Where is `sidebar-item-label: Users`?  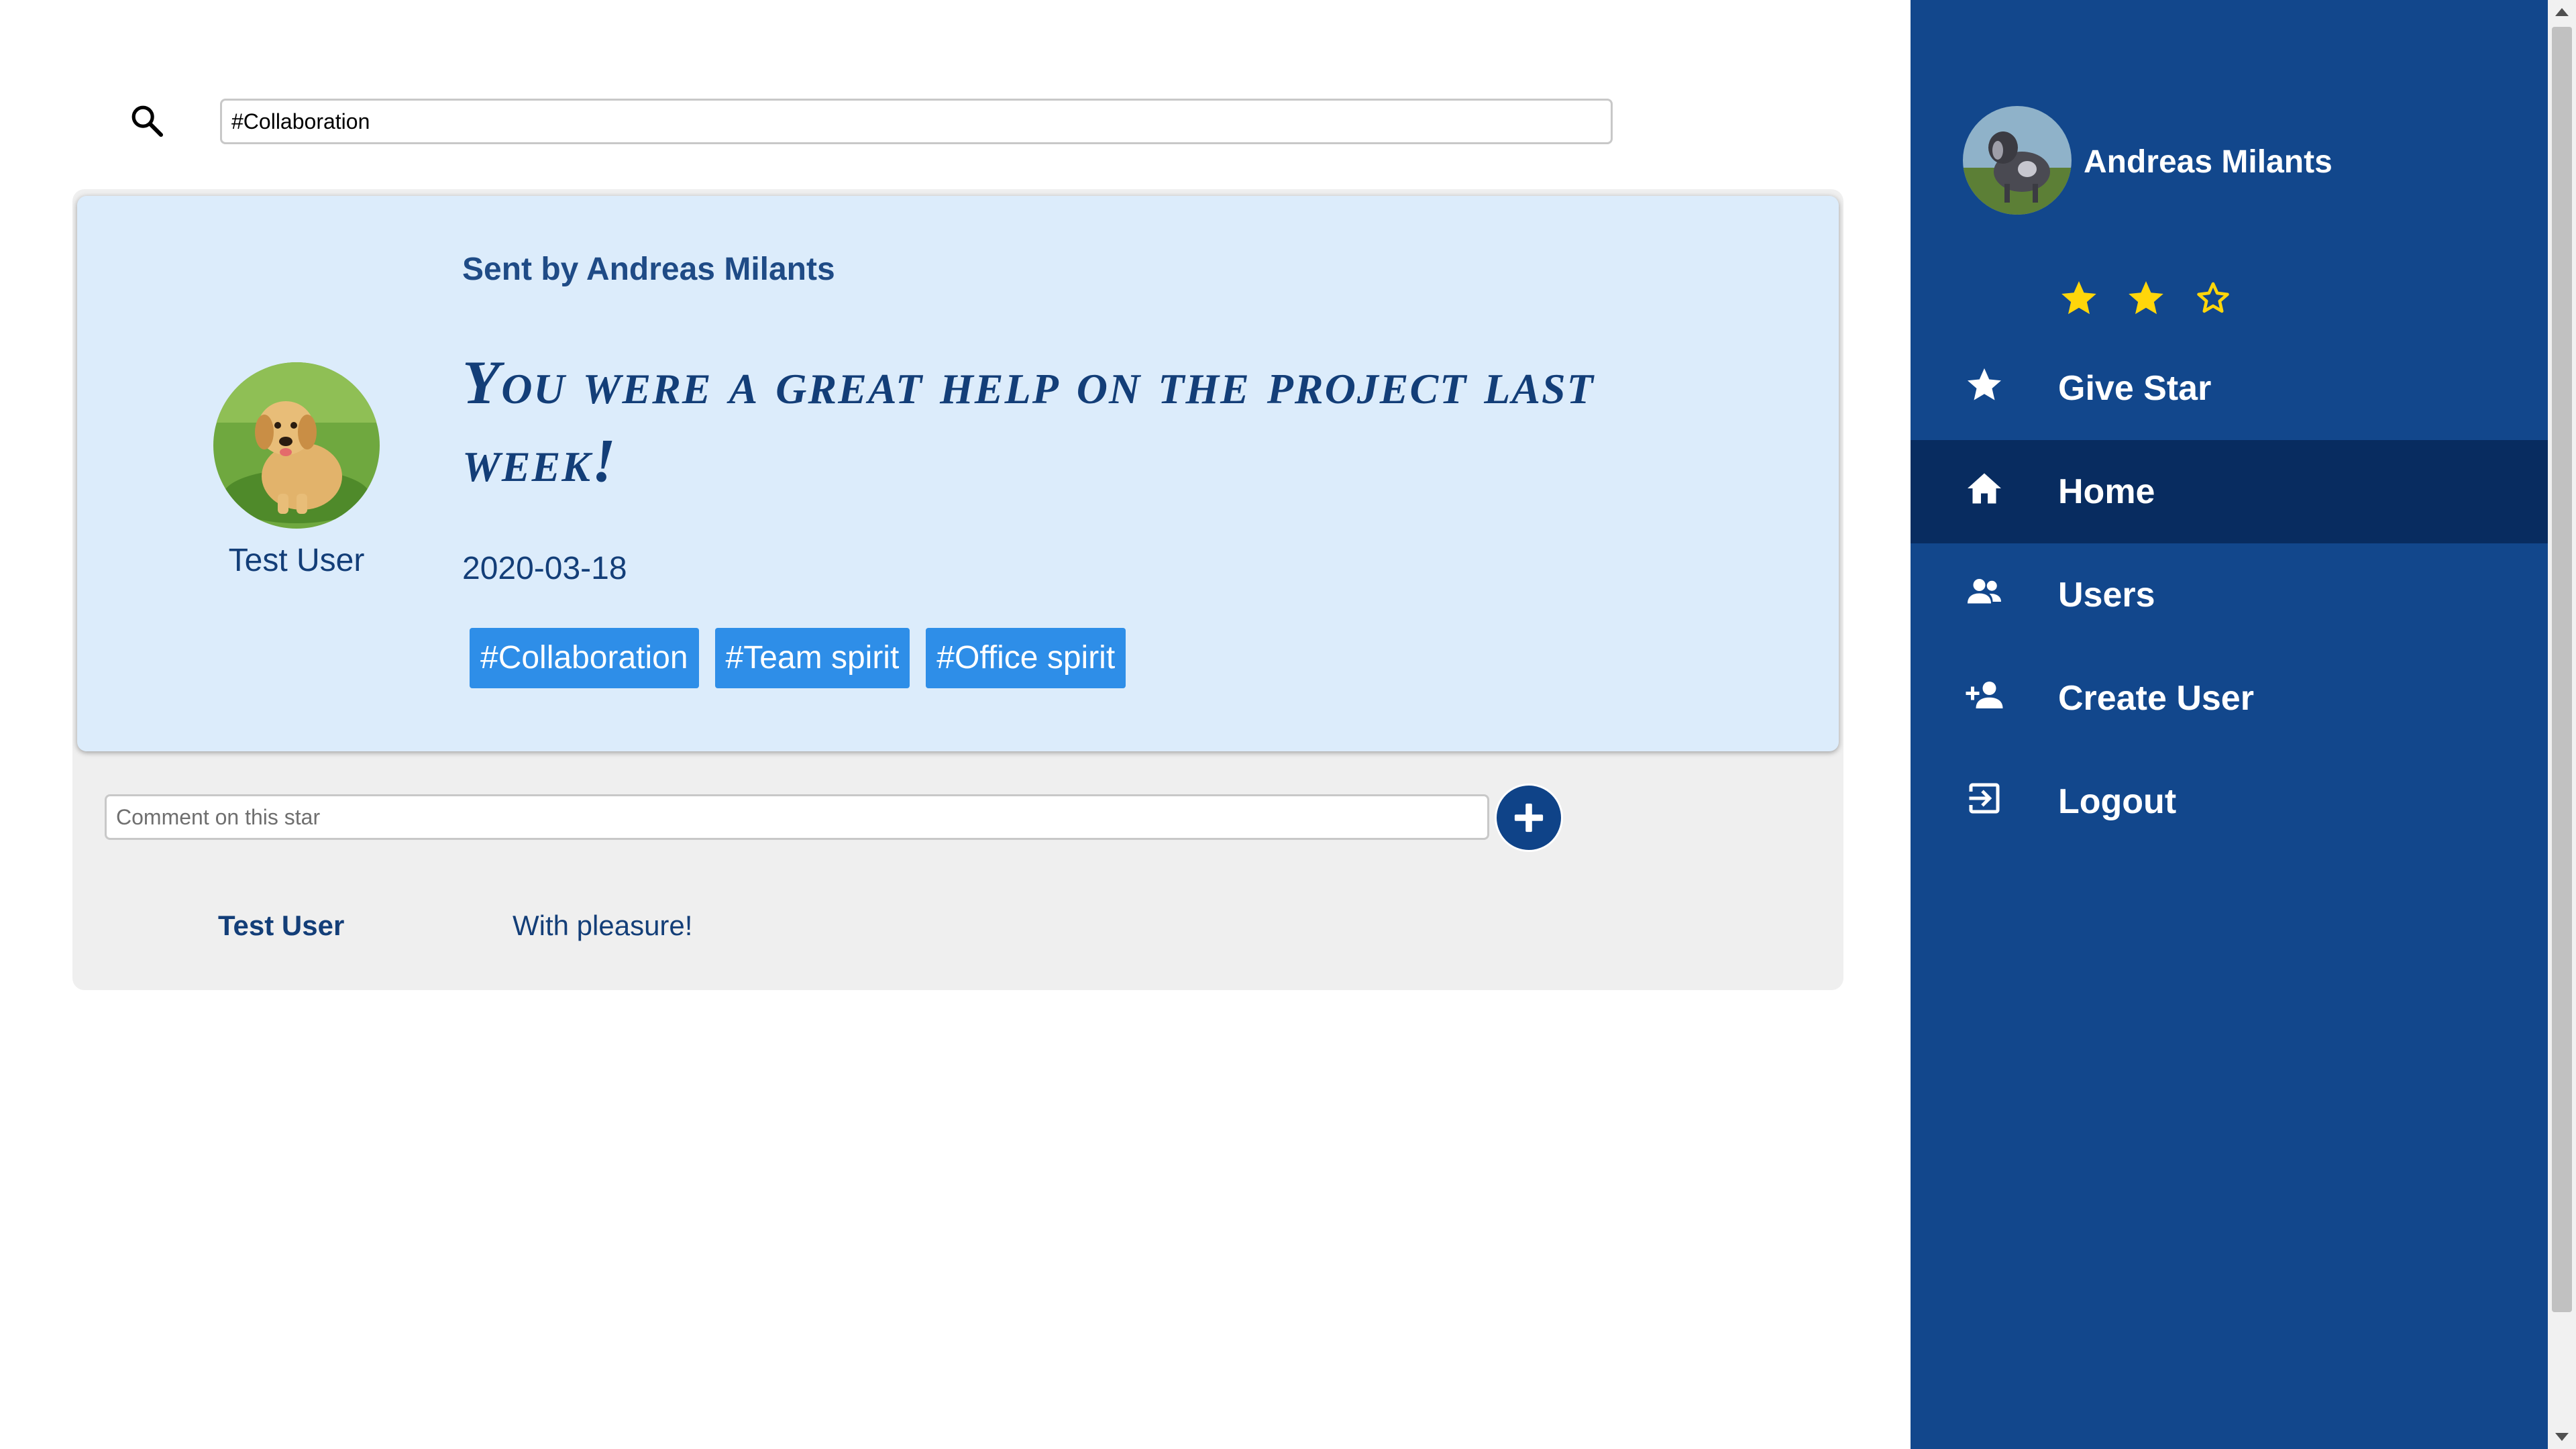
sidebar-item-label: Users is located at coordinates (2106, 595).